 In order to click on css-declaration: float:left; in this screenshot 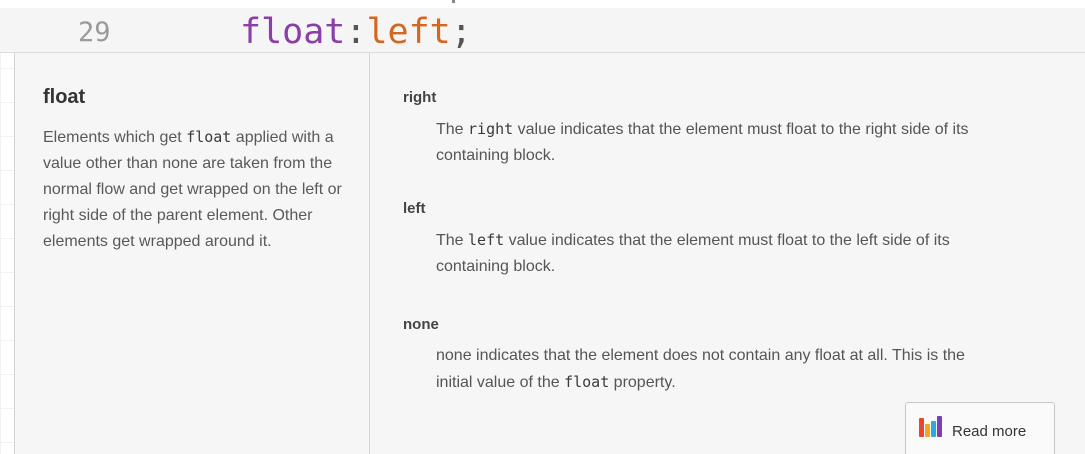, I will do `click(356, 32)`.